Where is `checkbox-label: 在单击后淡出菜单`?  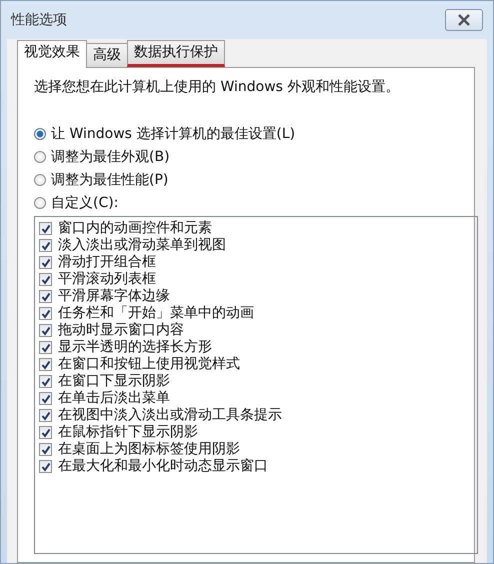 checkbox-label: 在单击后淡出菜单 is located at coordinates (114, 398).